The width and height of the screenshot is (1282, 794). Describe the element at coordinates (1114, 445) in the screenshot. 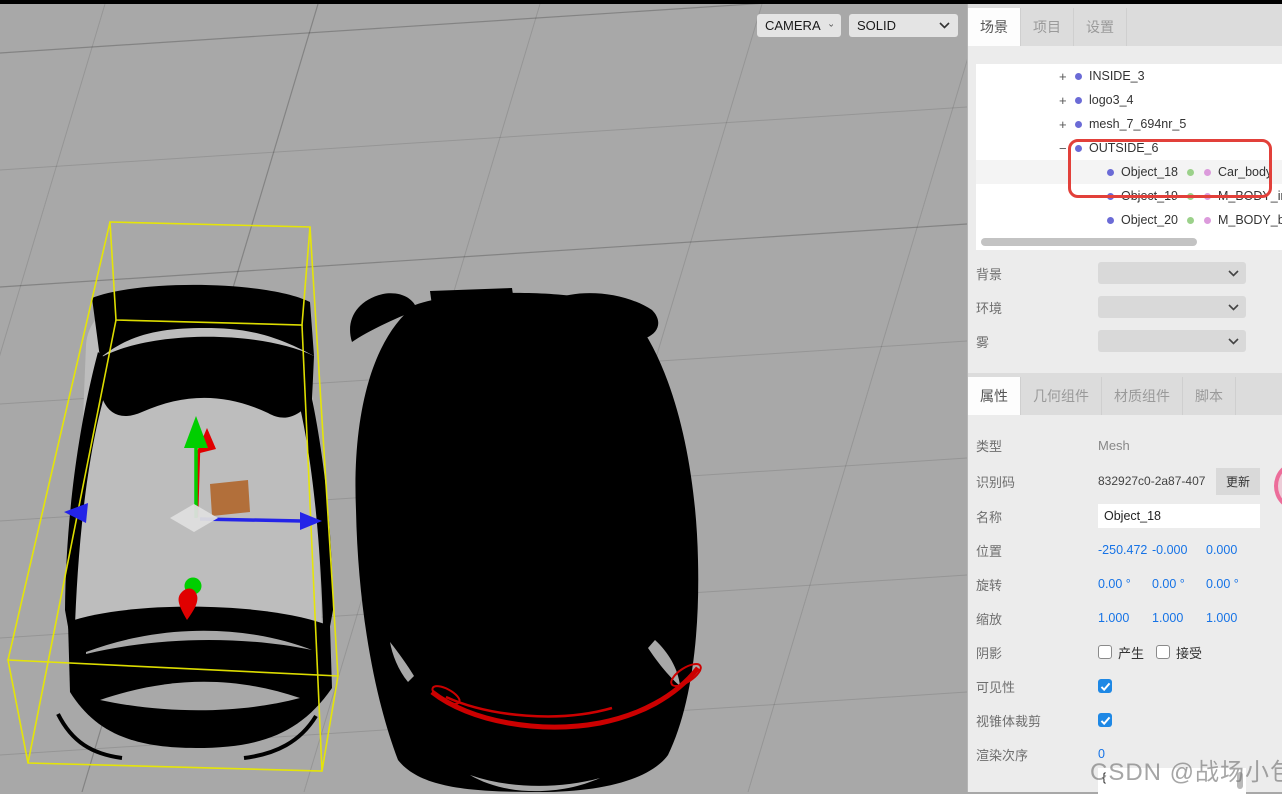

I see `type-value: Mesh` at that location.